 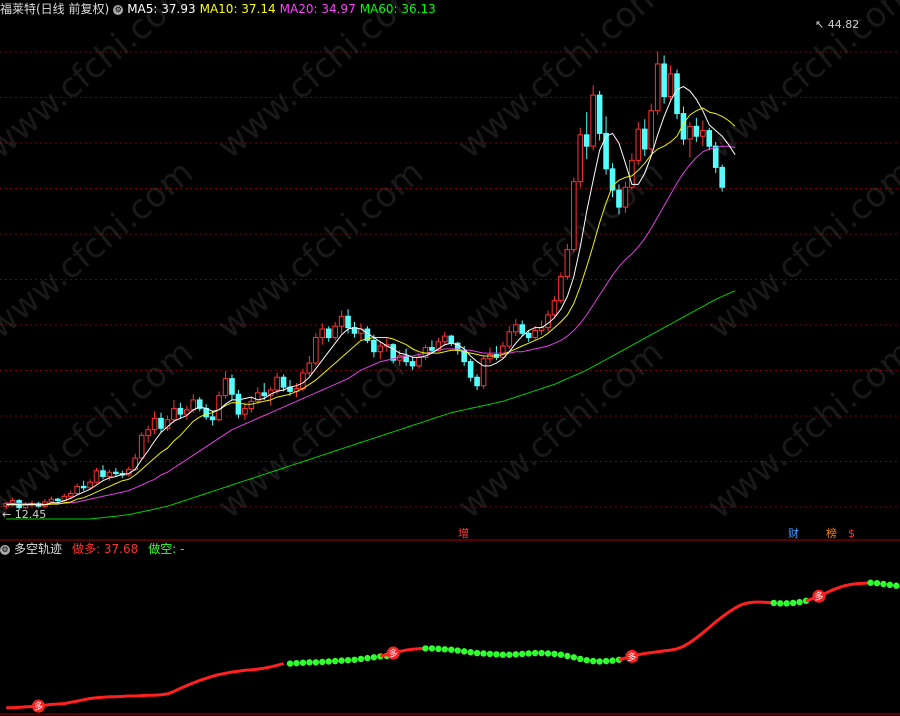 What do you see at coordinates (851, 533) in the screenshot?
I see `event-tag: $` at bounding box center [851, 533].